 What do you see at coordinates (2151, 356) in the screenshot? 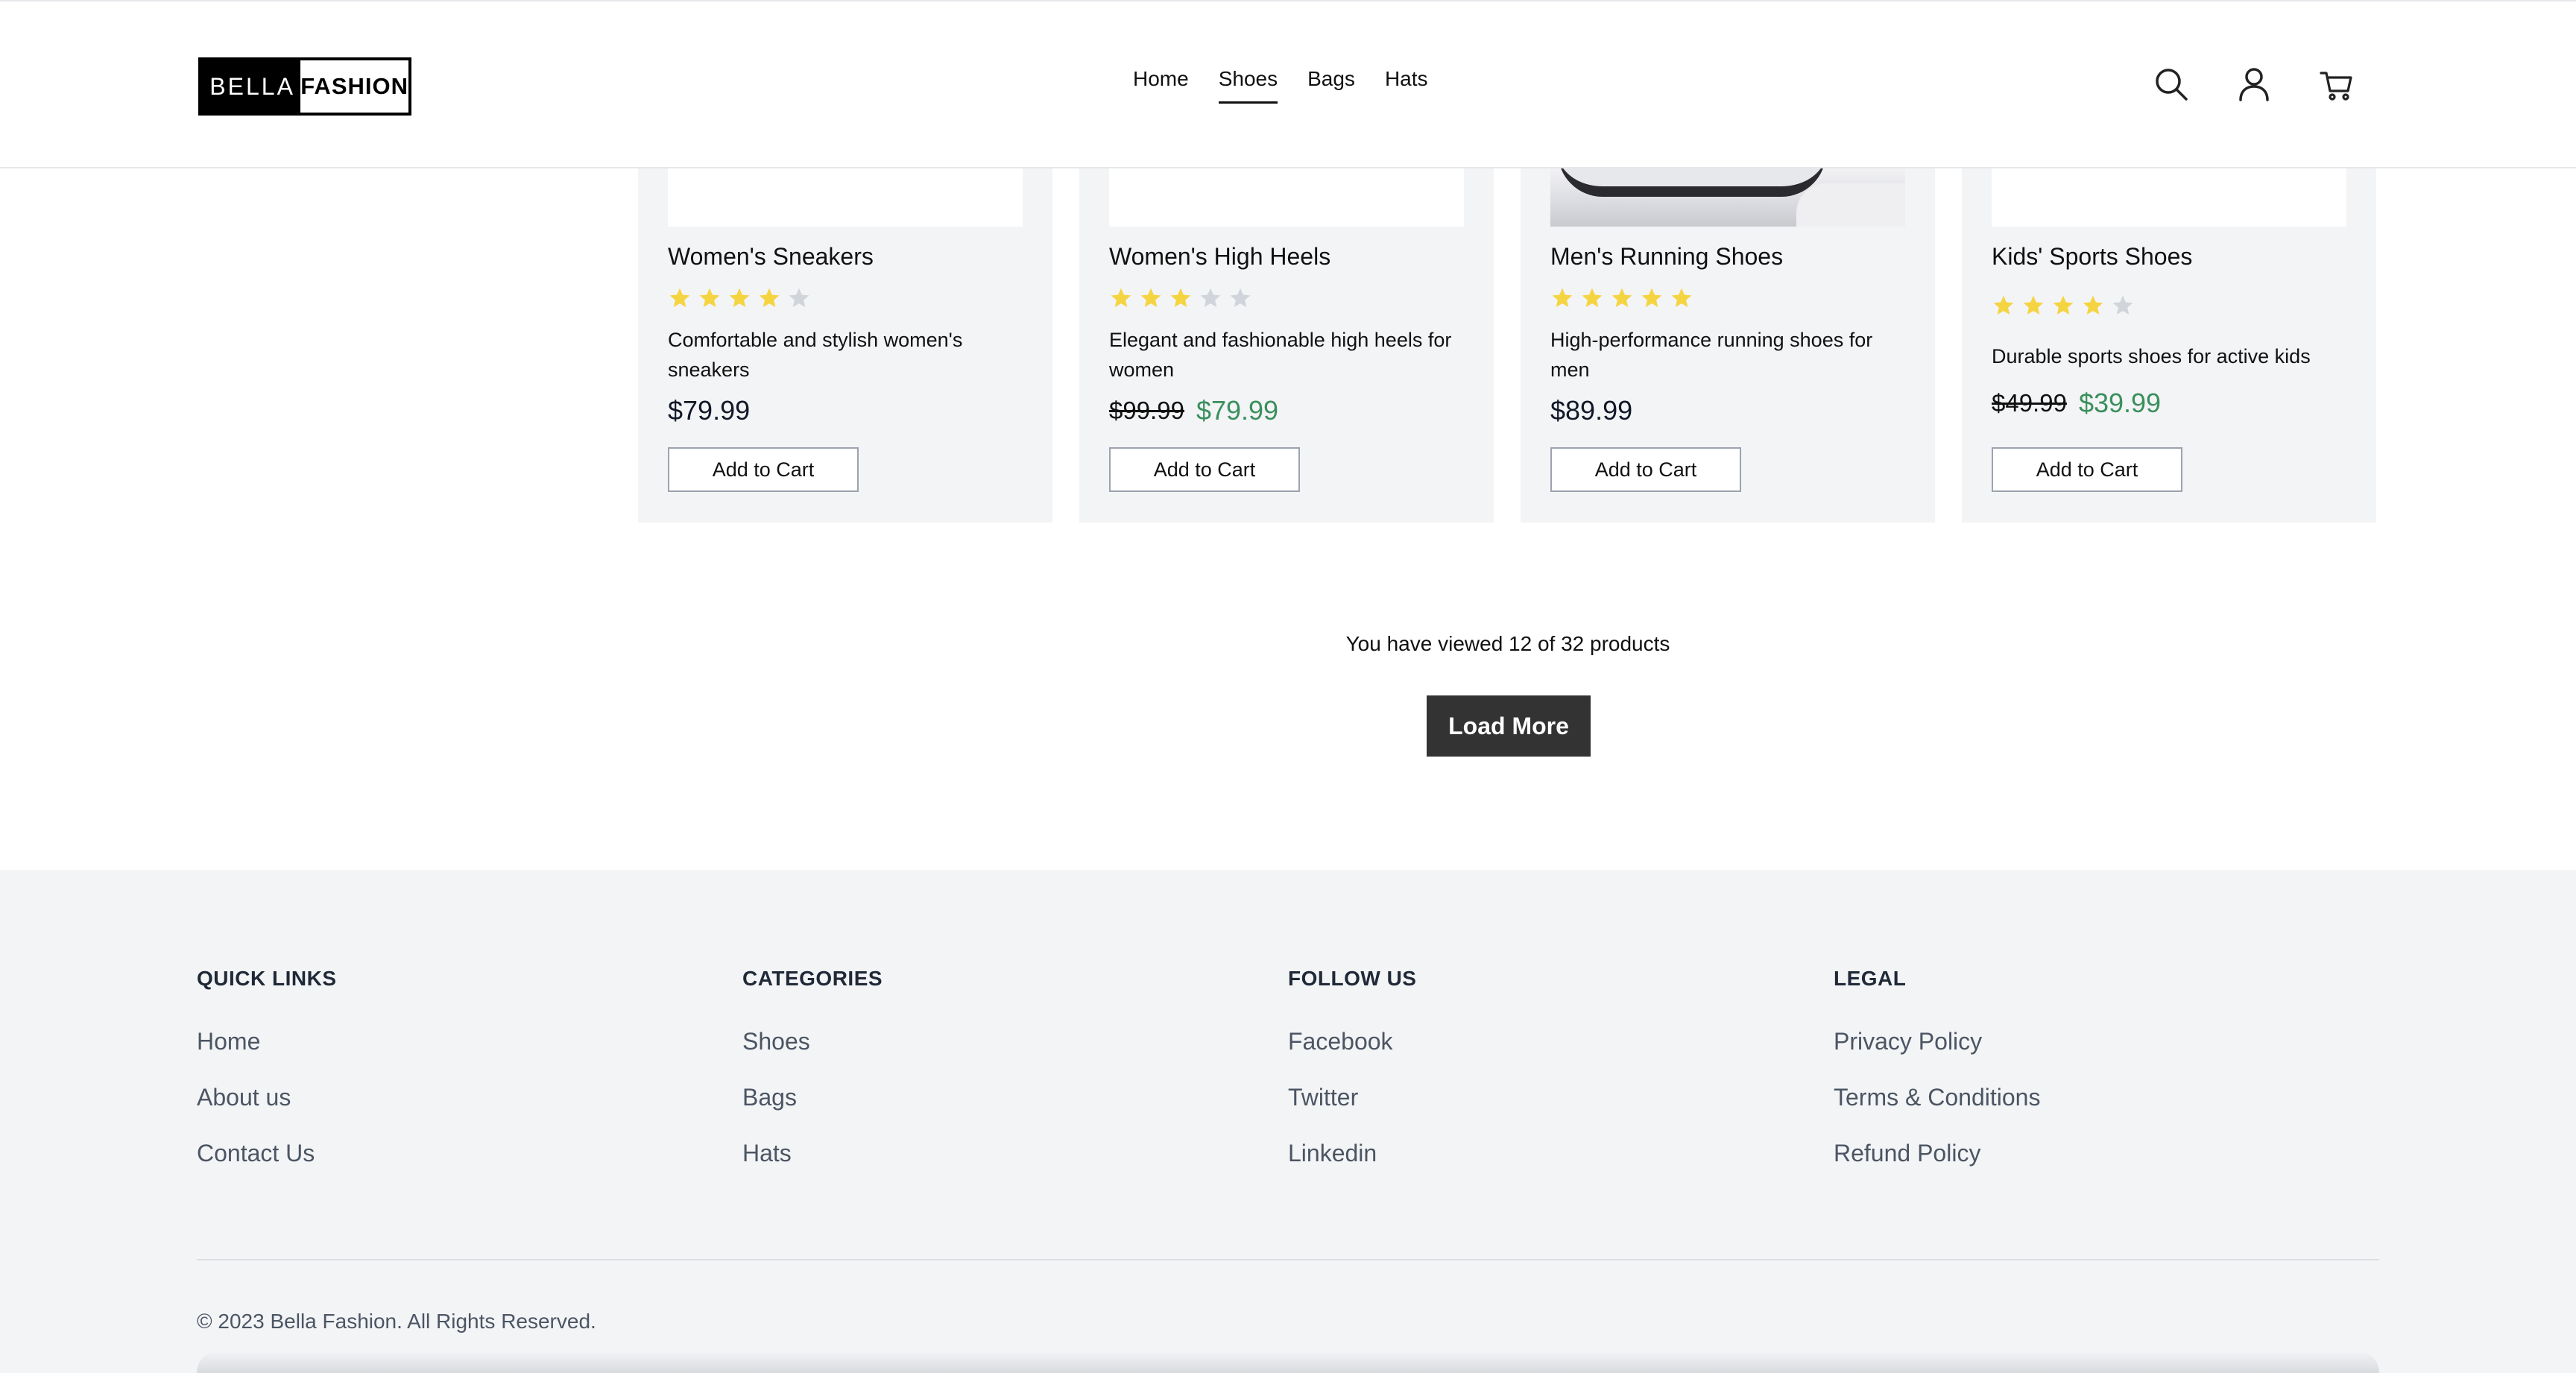
I see `product-description: Durable sports shoes for active kids` at bounding box center [2151, 356].